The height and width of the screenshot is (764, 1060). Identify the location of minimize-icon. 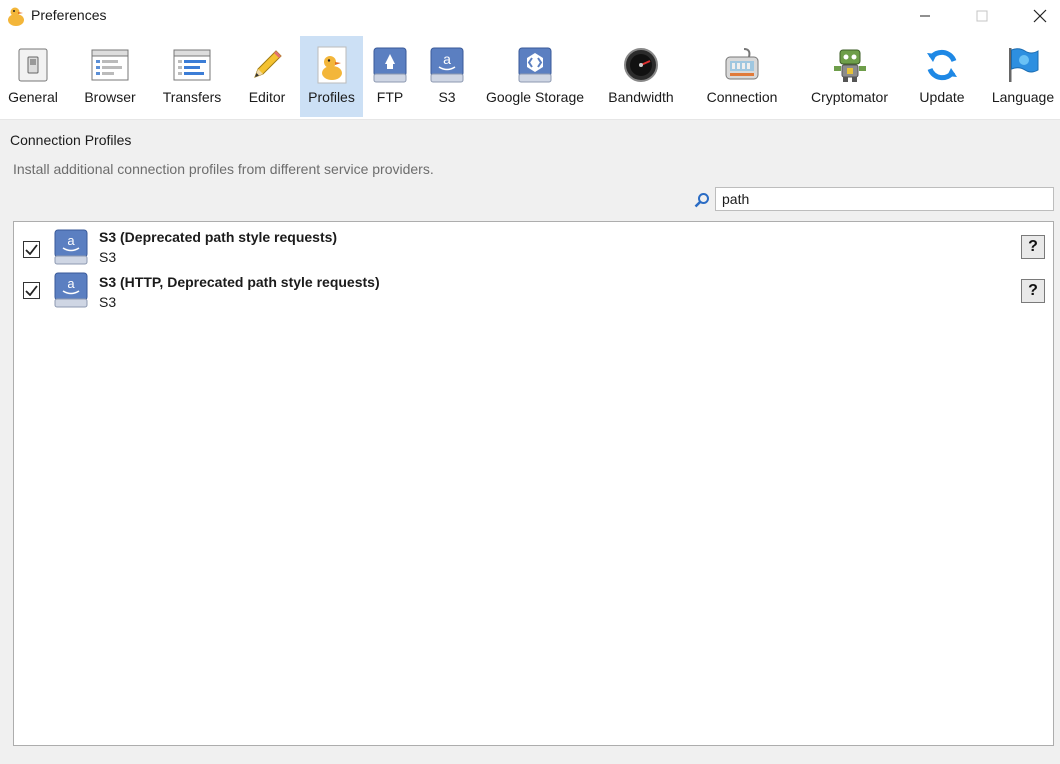
(925, 16).